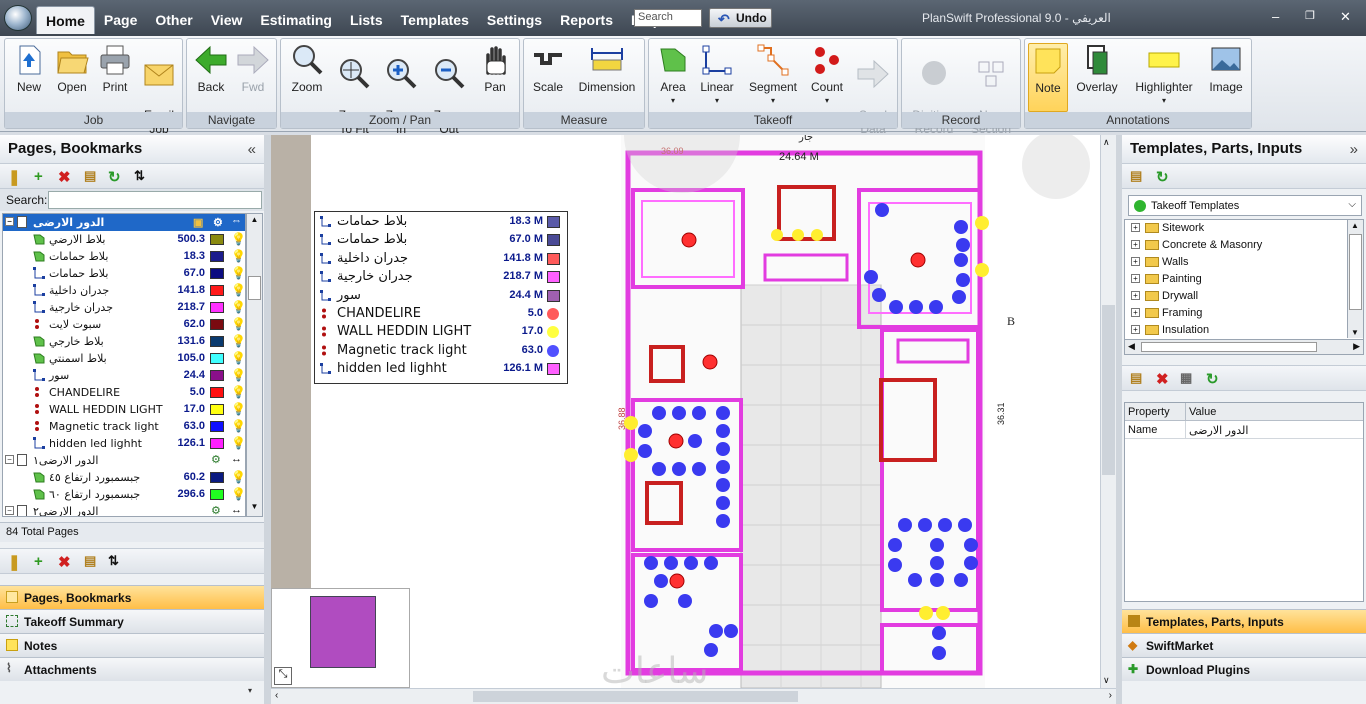  I want to click on back-button: Back, so click(211, 68).